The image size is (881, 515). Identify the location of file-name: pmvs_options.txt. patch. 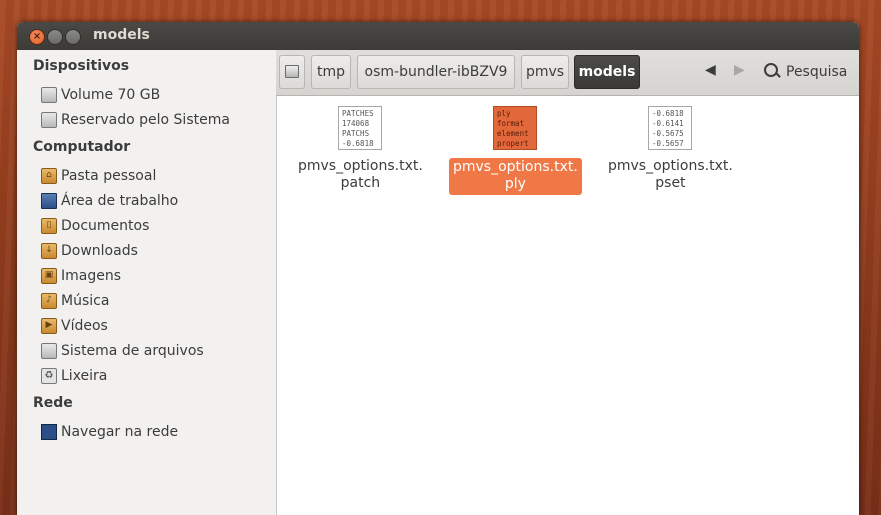
(360, 175).